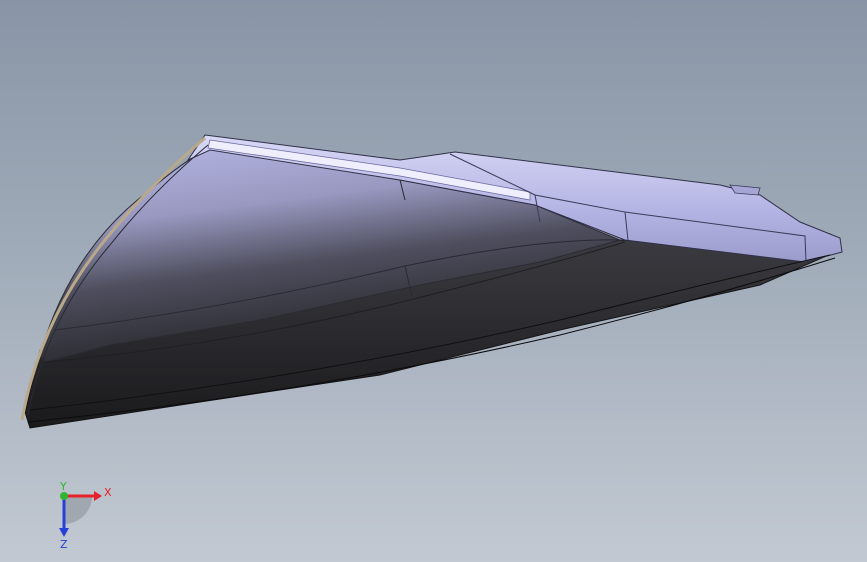 Image resolution: width=867 pixels, height=562 pixels. I want to click on triad-shadow, so click(78, 510).